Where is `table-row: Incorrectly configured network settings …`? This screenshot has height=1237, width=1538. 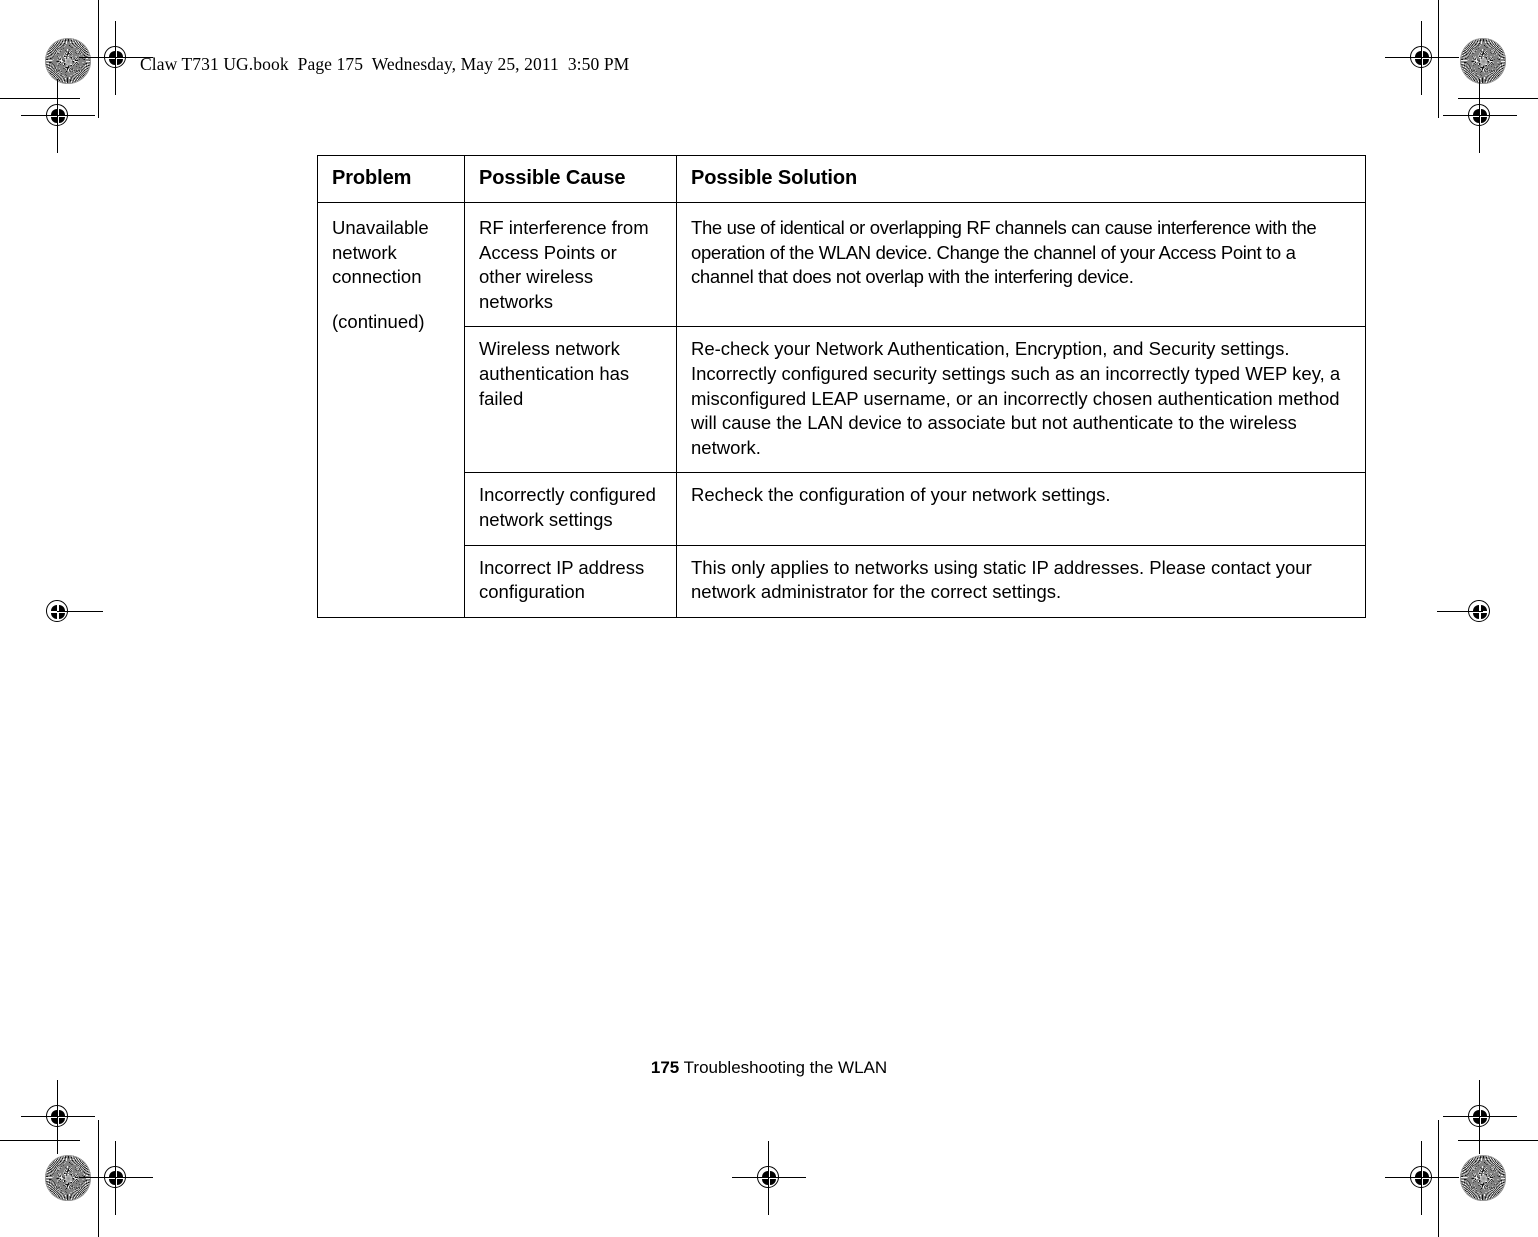 table-row: Incorrectly configured network settings … is located at coordinates (842, 509).